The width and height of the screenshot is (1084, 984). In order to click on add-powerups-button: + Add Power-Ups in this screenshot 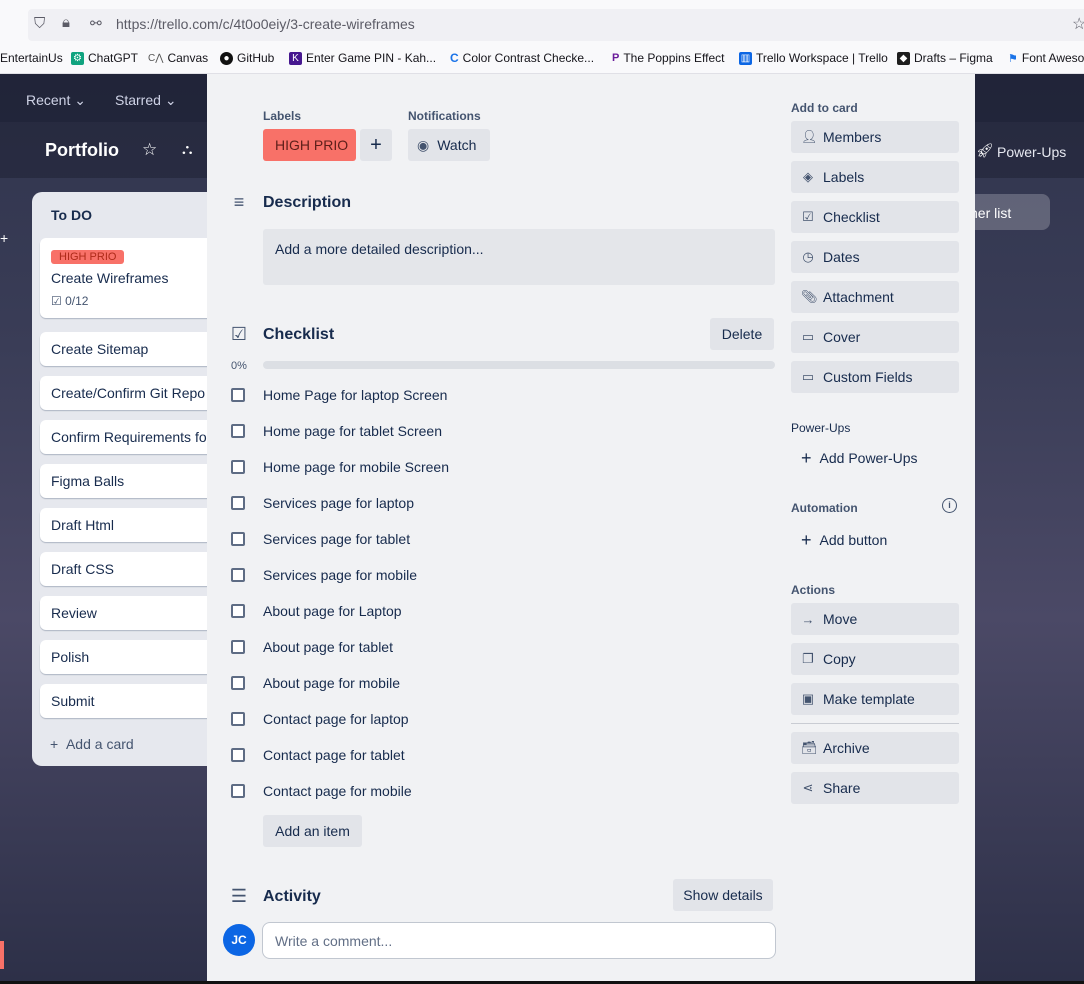, I will do `click(875, 458)`.